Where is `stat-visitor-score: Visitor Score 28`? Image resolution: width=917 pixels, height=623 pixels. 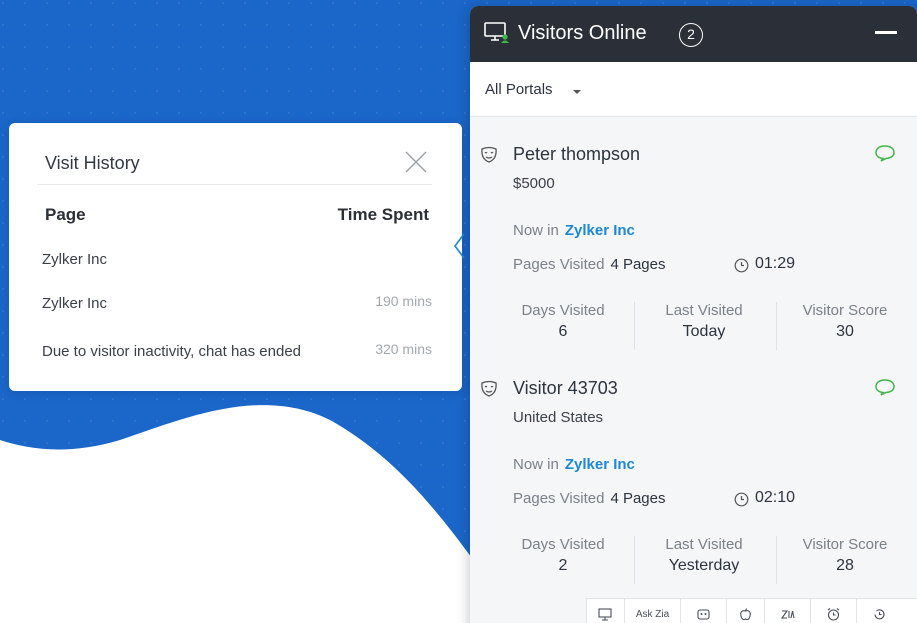
stat-visitor-score: Visitor Score 28 is located at coordinates (845, 555).